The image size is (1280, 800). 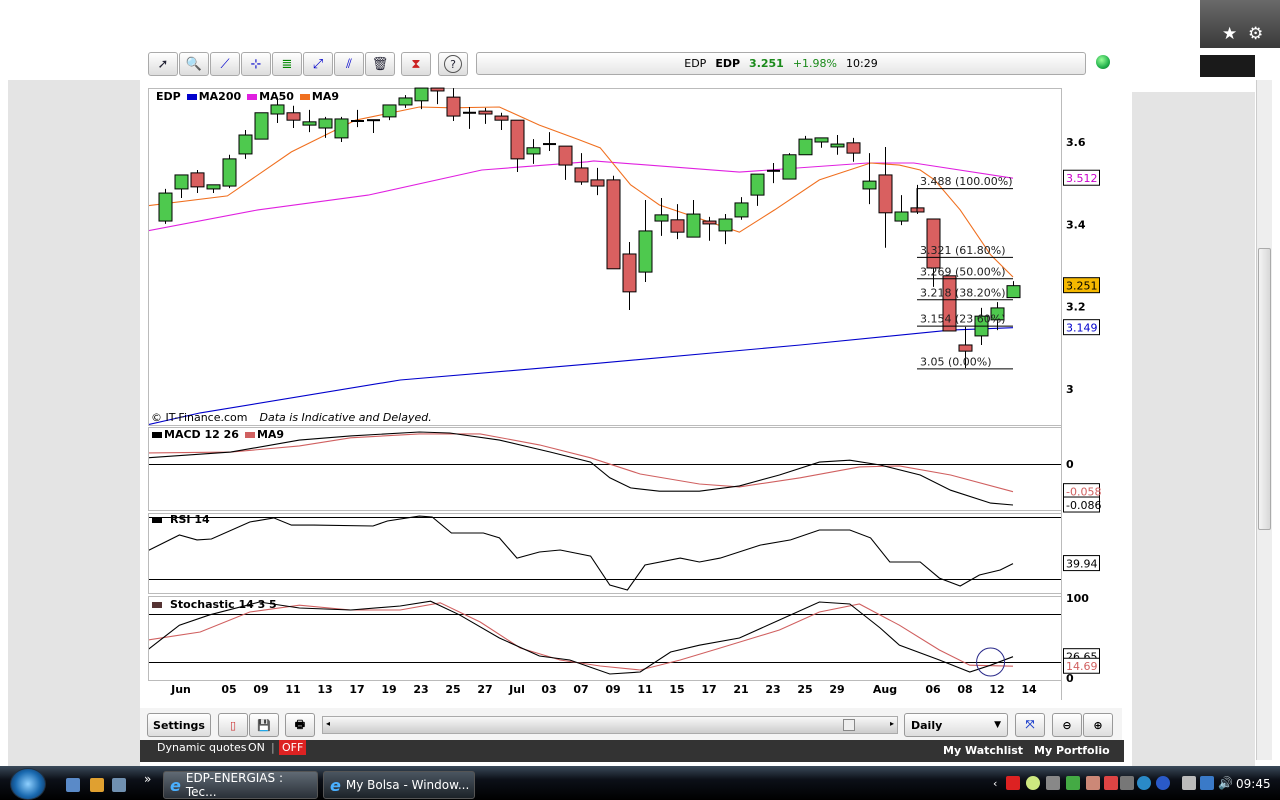 I want to click on legend-ma50-label: MA50, so click(x=276, y=96).